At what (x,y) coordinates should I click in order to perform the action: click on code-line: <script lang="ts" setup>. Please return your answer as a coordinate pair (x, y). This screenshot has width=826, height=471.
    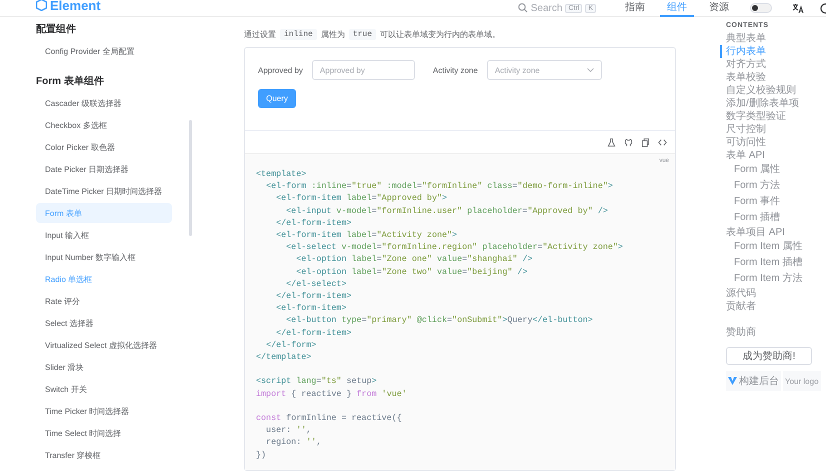
    Looking at the image, I should click on (317, 381).